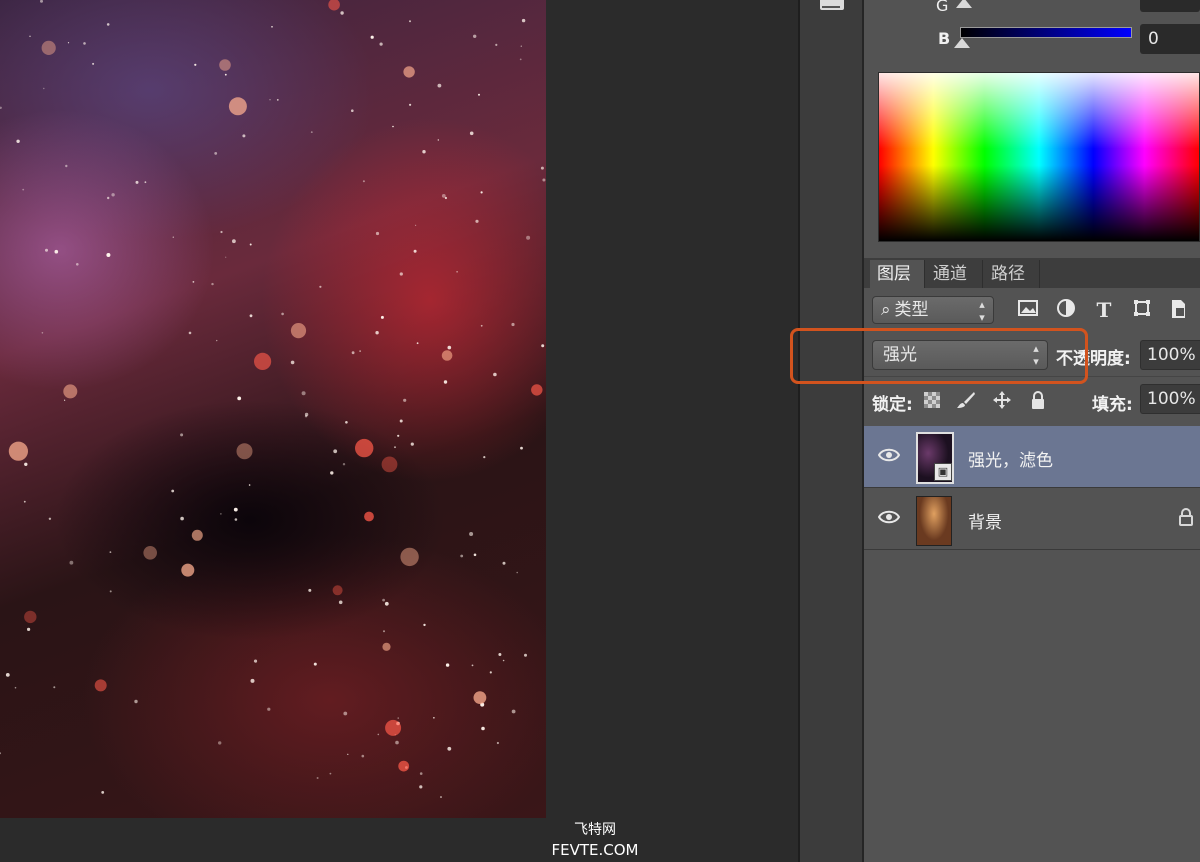 Image resolution: width=1200 pixels, height=862 pixels. Describe the element at coordinates (832, 431) in the screenshot. I see `collapsed-panel-strip` at that location.